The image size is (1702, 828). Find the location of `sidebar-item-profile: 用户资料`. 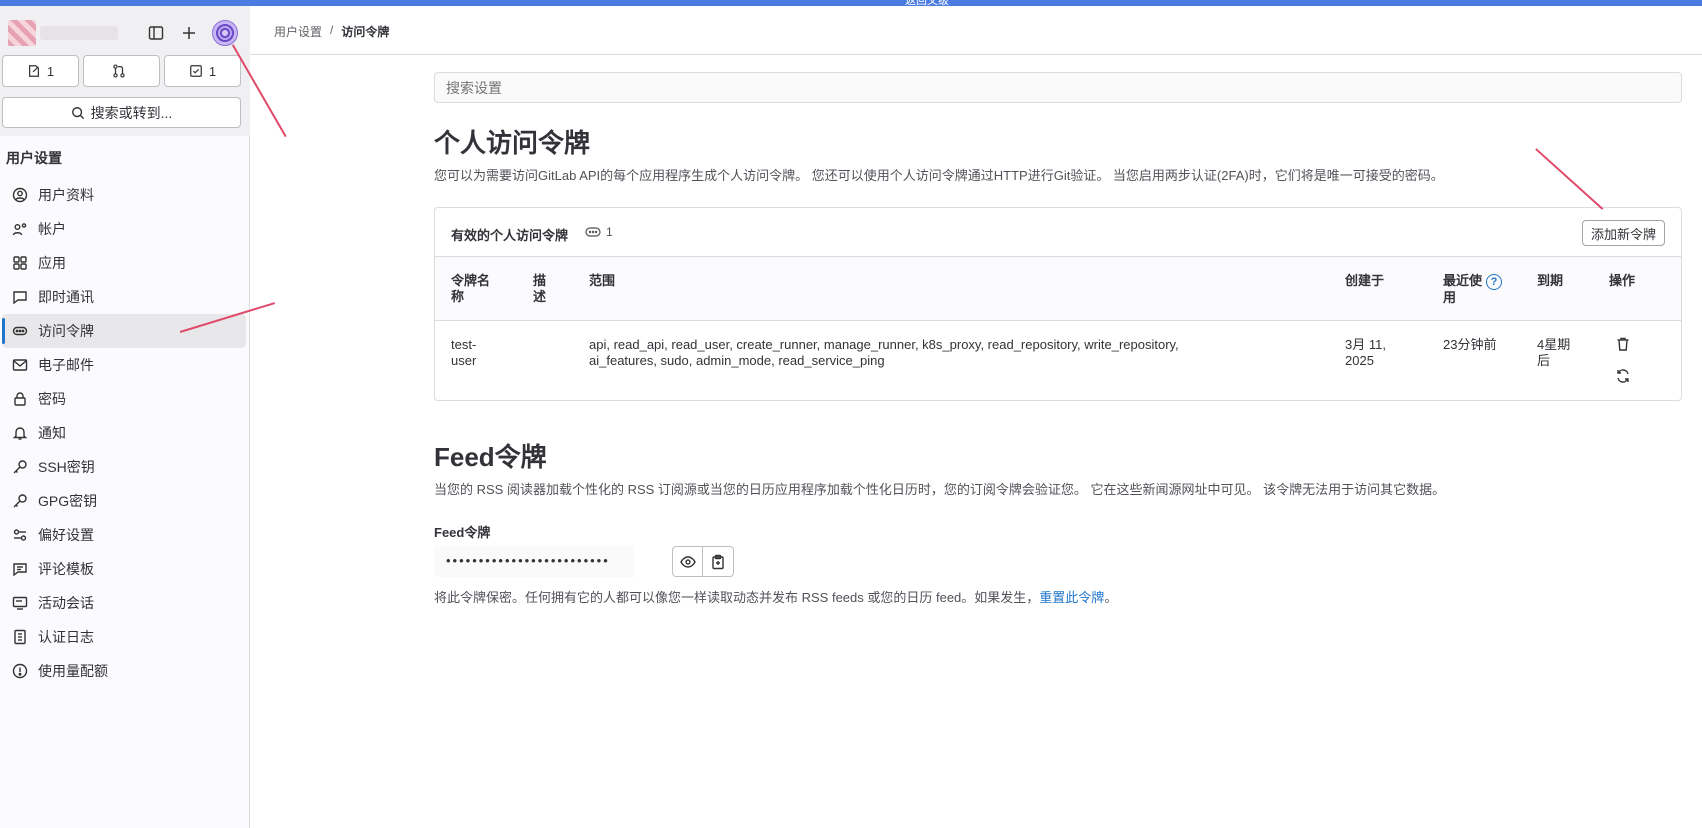

sidebar-item-profile: 用户资料 is located at coordinates (124, 195).